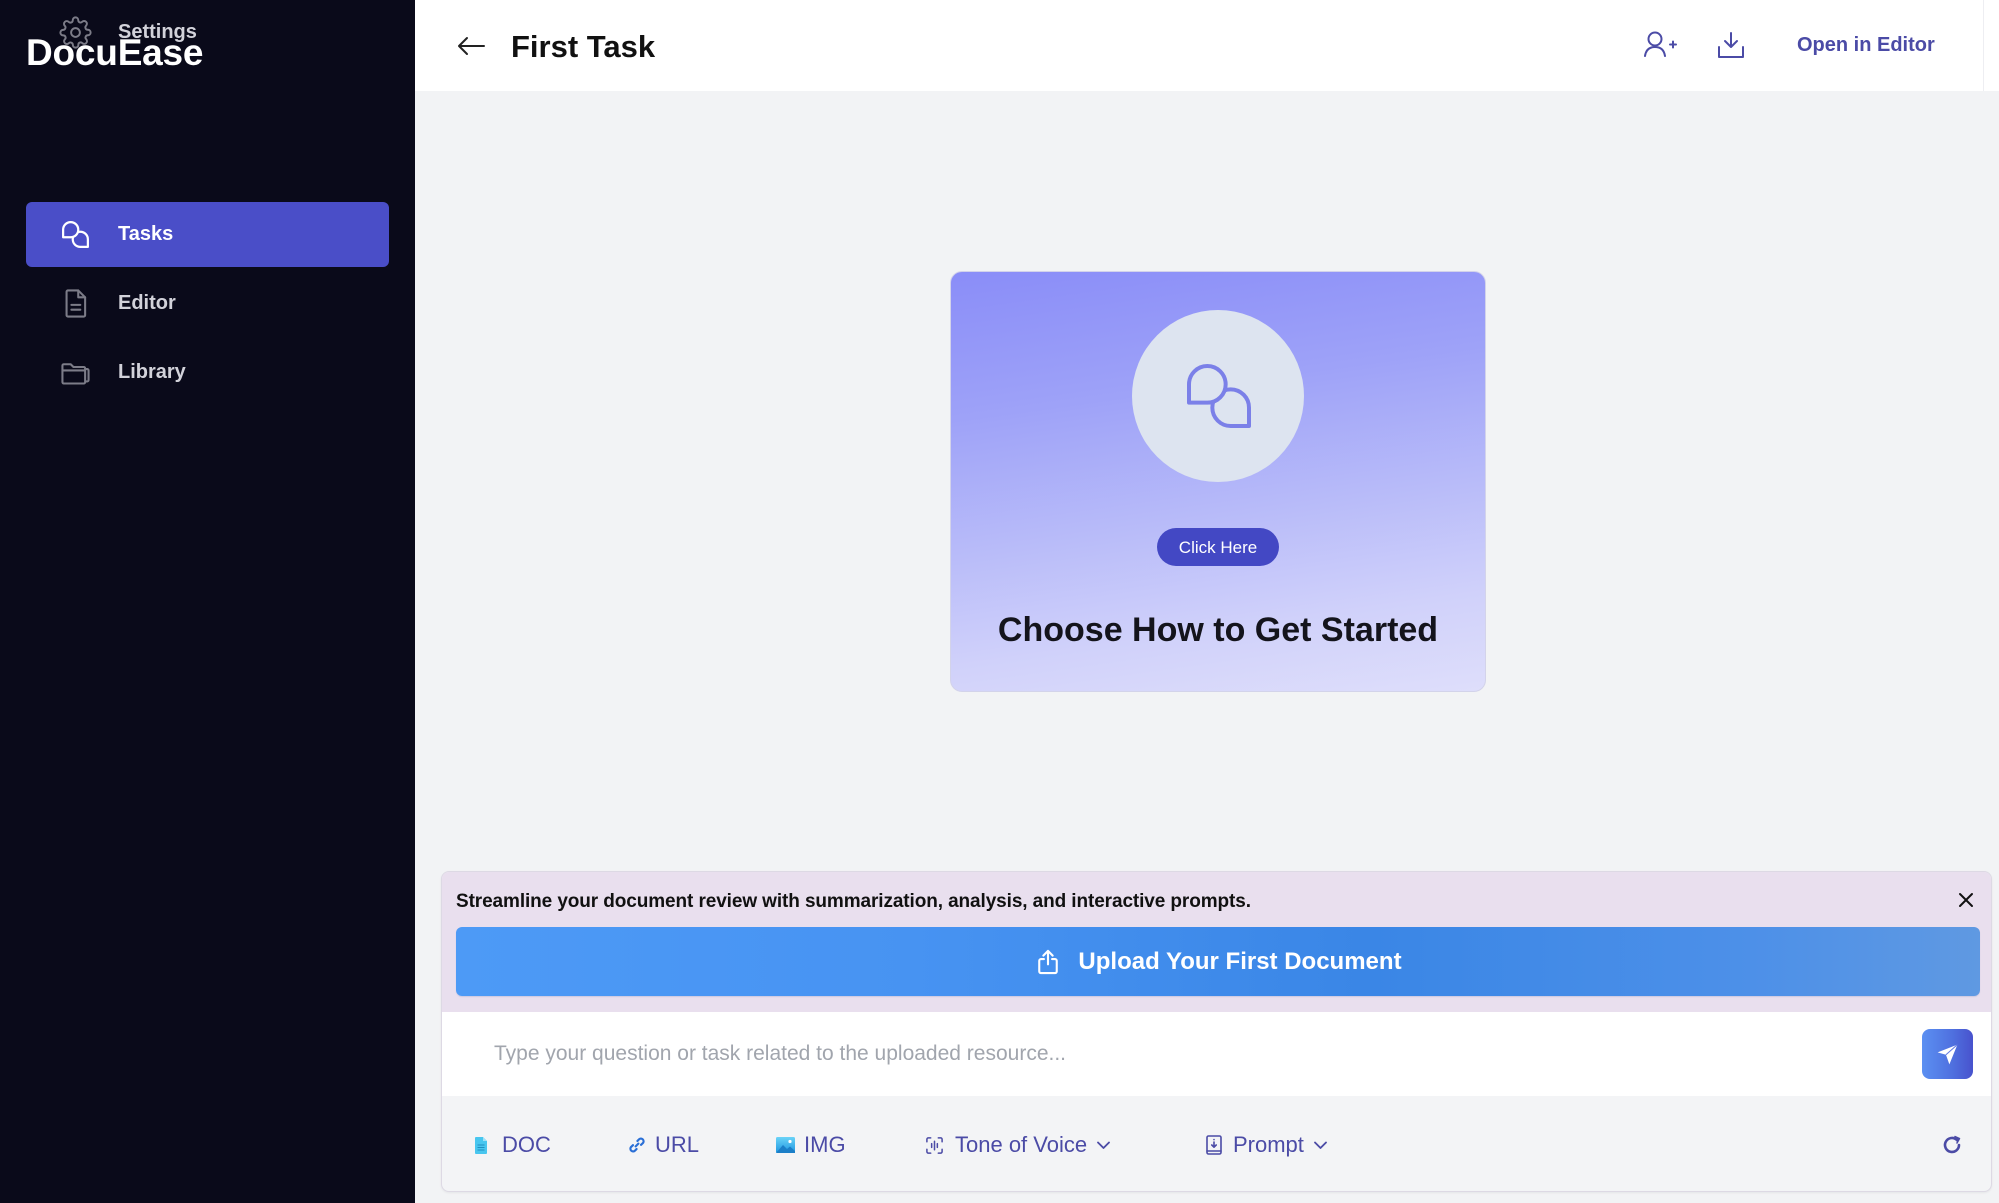 This screenshot has height=1203, width=1999. I want to click on tool-label: DOC, so click(526, 1144).